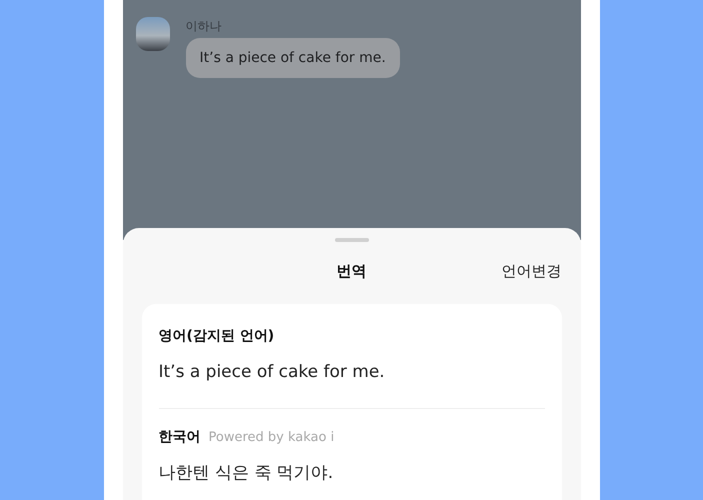 The height and width of the screenshot is (500, 703). I want to click on drag-handle, so click(351, 240).